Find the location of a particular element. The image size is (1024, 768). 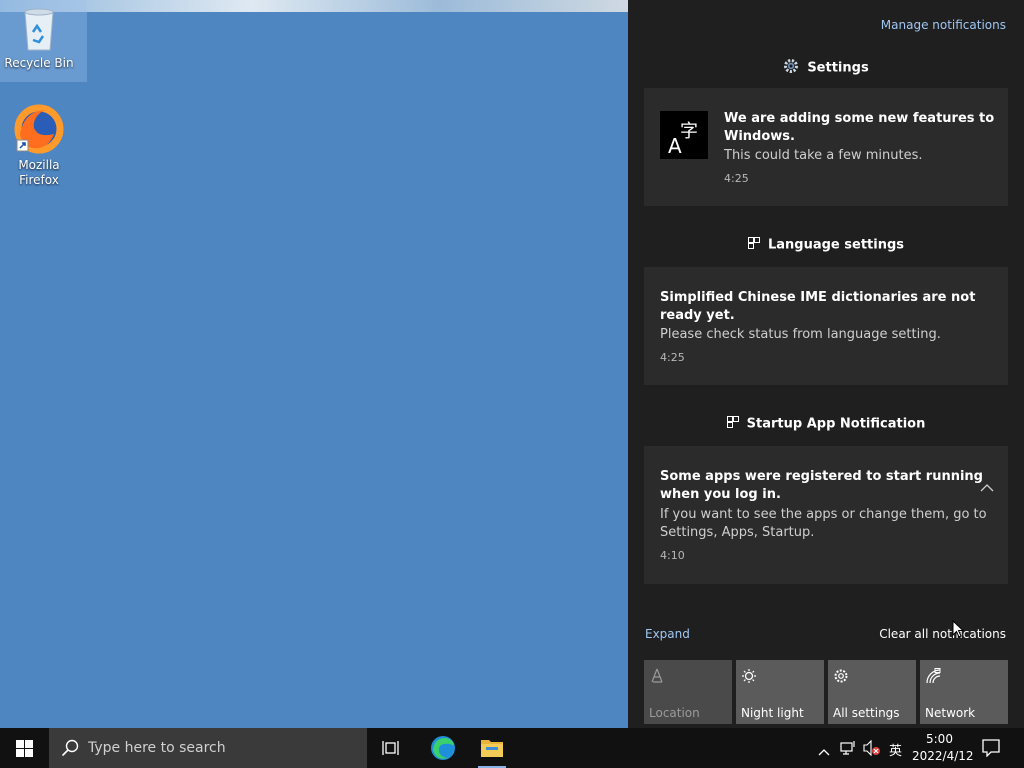

language-app-icon: A 字 is located at coordinates (684, 135).